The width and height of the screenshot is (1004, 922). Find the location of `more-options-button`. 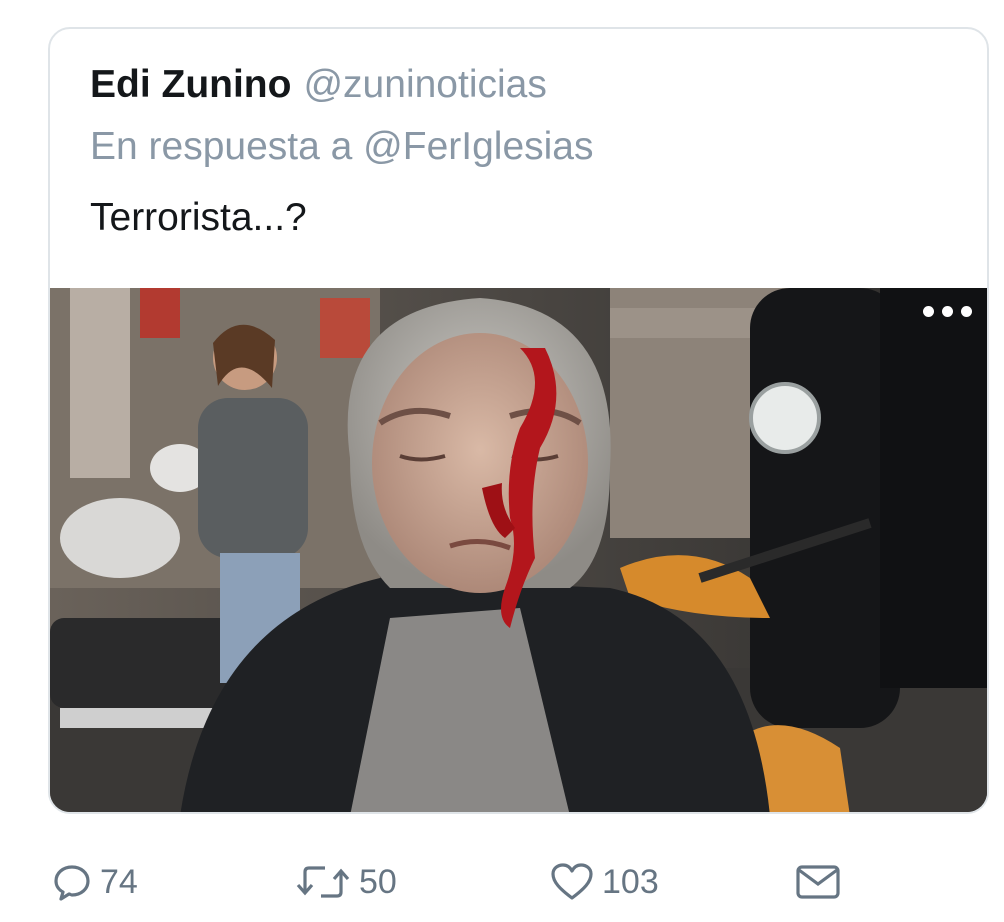

more-options-button is located at coordinates (947, 311).